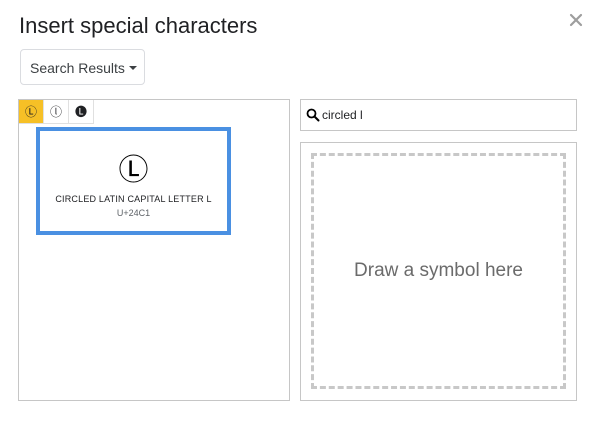  Describe the element at coordinates (77, 68) in the screenshot. I see `category-dropdown-label: Search Results` at that location.